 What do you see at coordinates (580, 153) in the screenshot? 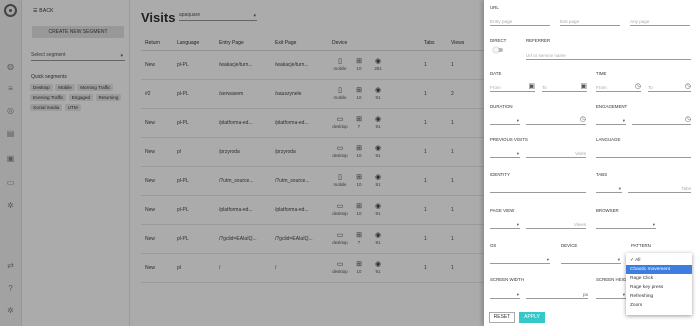
I see `visits-placeholder: Visits` at bounding box center [580, 153].